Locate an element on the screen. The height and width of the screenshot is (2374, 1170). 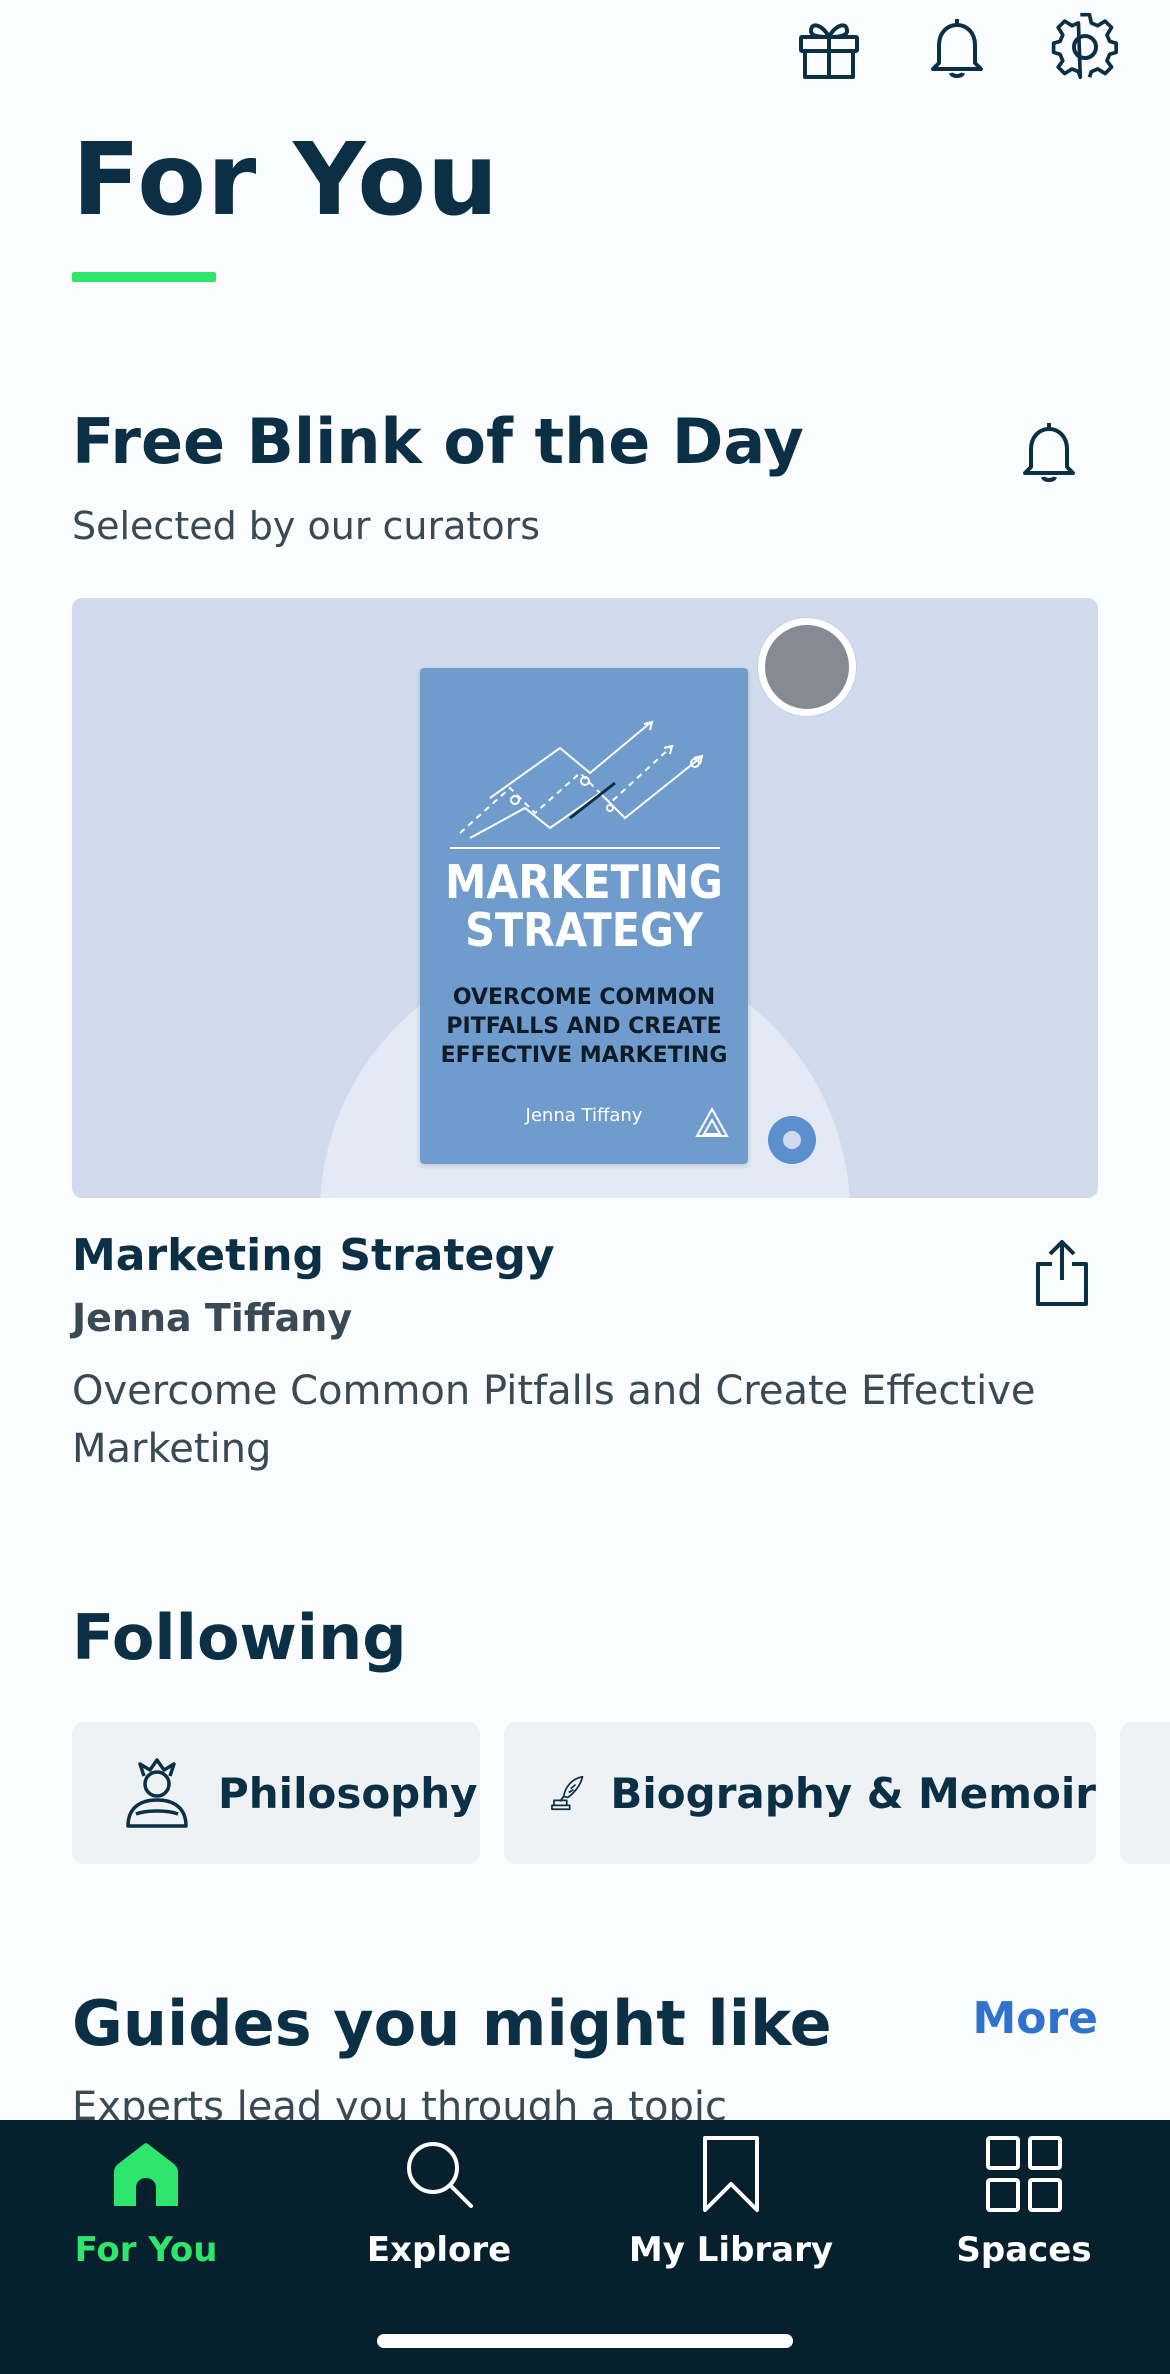
page-title: For You is located at coordinates (286, 179).